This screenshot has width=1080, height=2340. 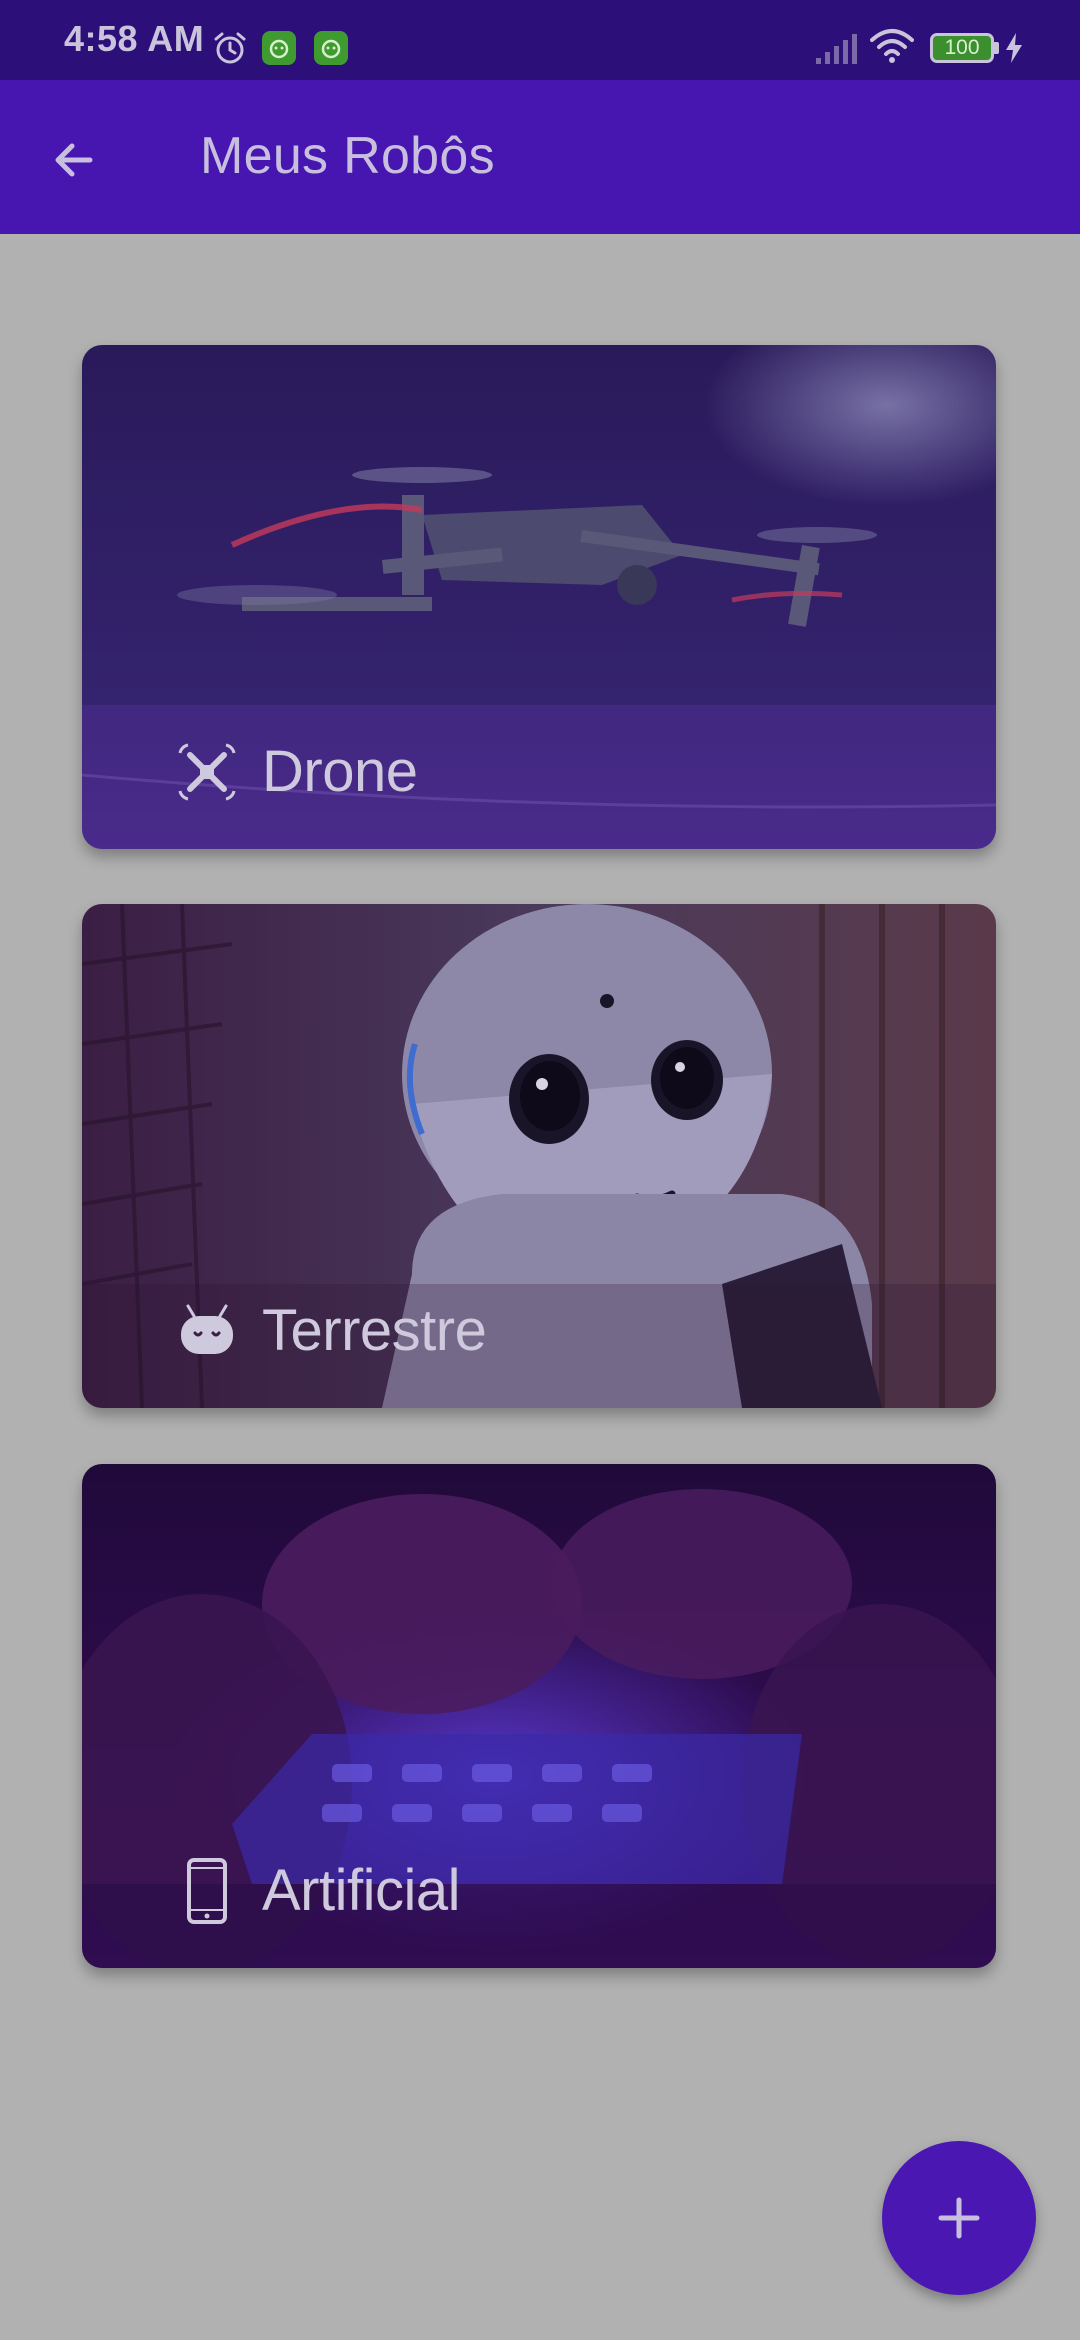 I want to click on status-time: 4:58 AM, so click(x=134, y=38).